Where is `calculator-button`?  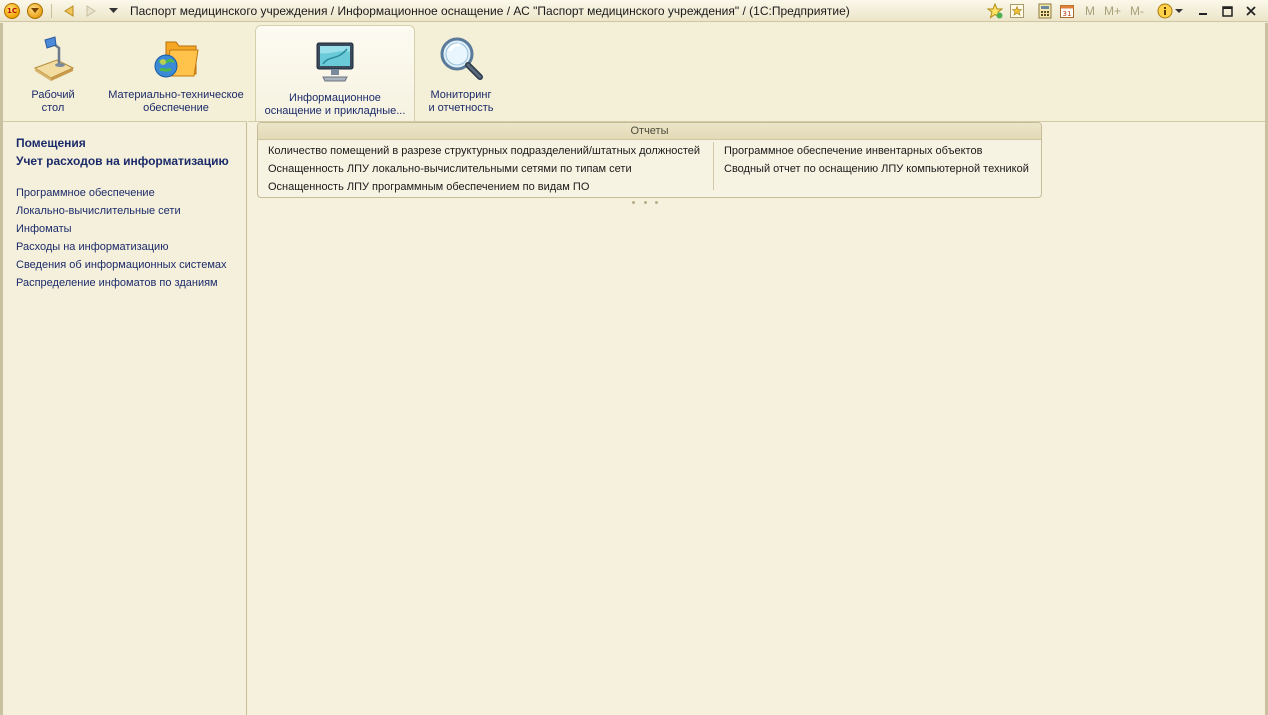
calculator-button is located at coordinates (1045, 11).